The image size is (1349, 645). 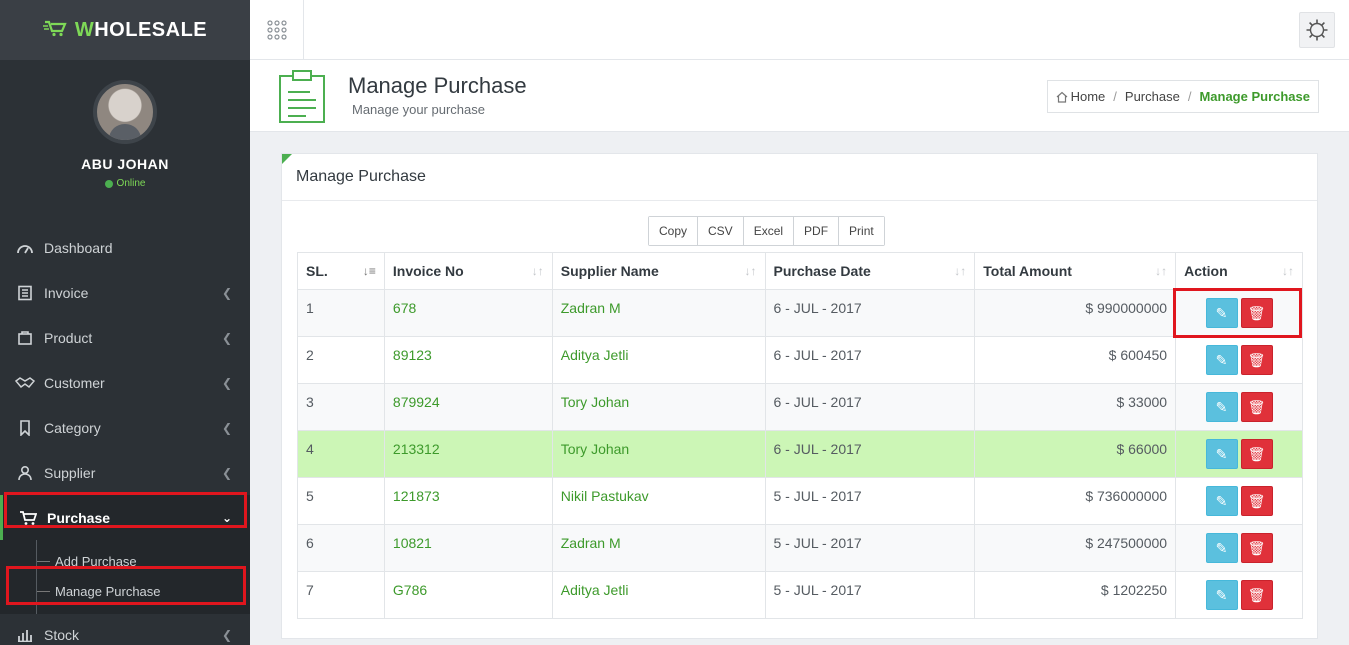 What do you see at coordinates (468, 548) in the screenshot?
I see `invoice-link: 10821` at bounding box center [468, 548].